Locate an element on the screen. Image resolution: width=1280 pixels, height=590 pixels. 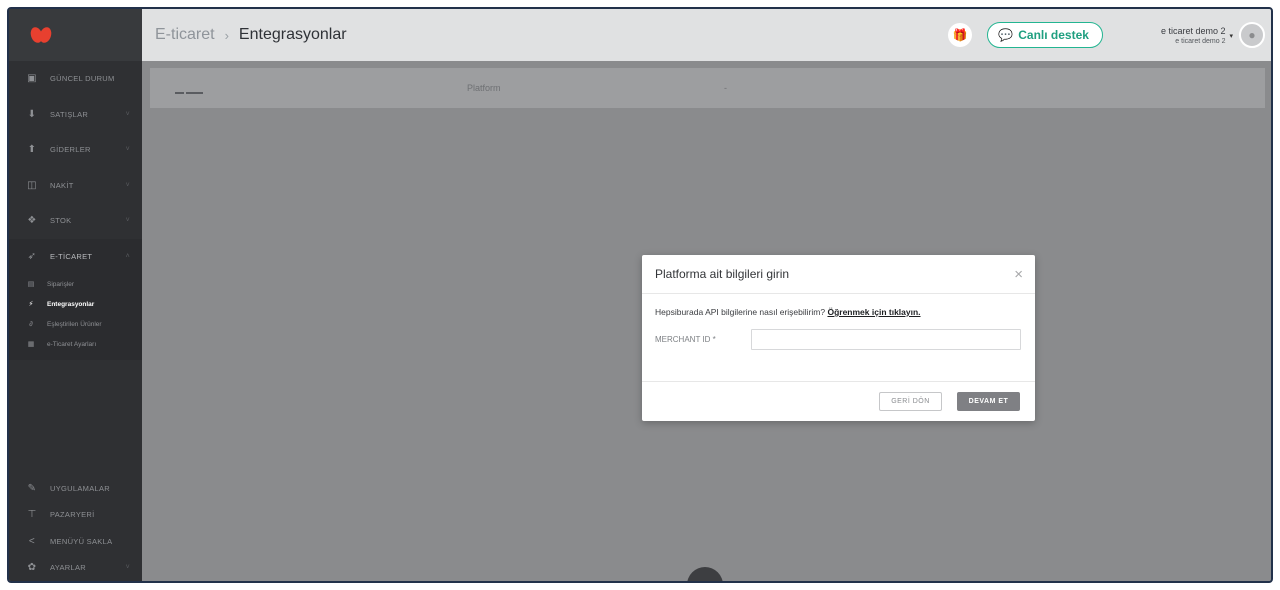
account-subtitle: e ticaret demo 2 is located at coordinates (1200, 41).